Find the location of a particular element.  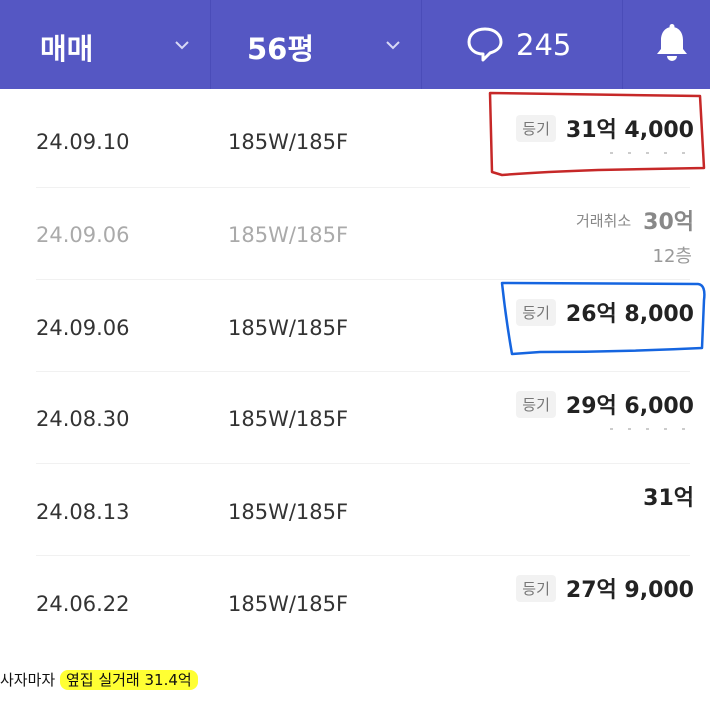

transaction-price-group: 31억 is located at coordinates (668, 496).